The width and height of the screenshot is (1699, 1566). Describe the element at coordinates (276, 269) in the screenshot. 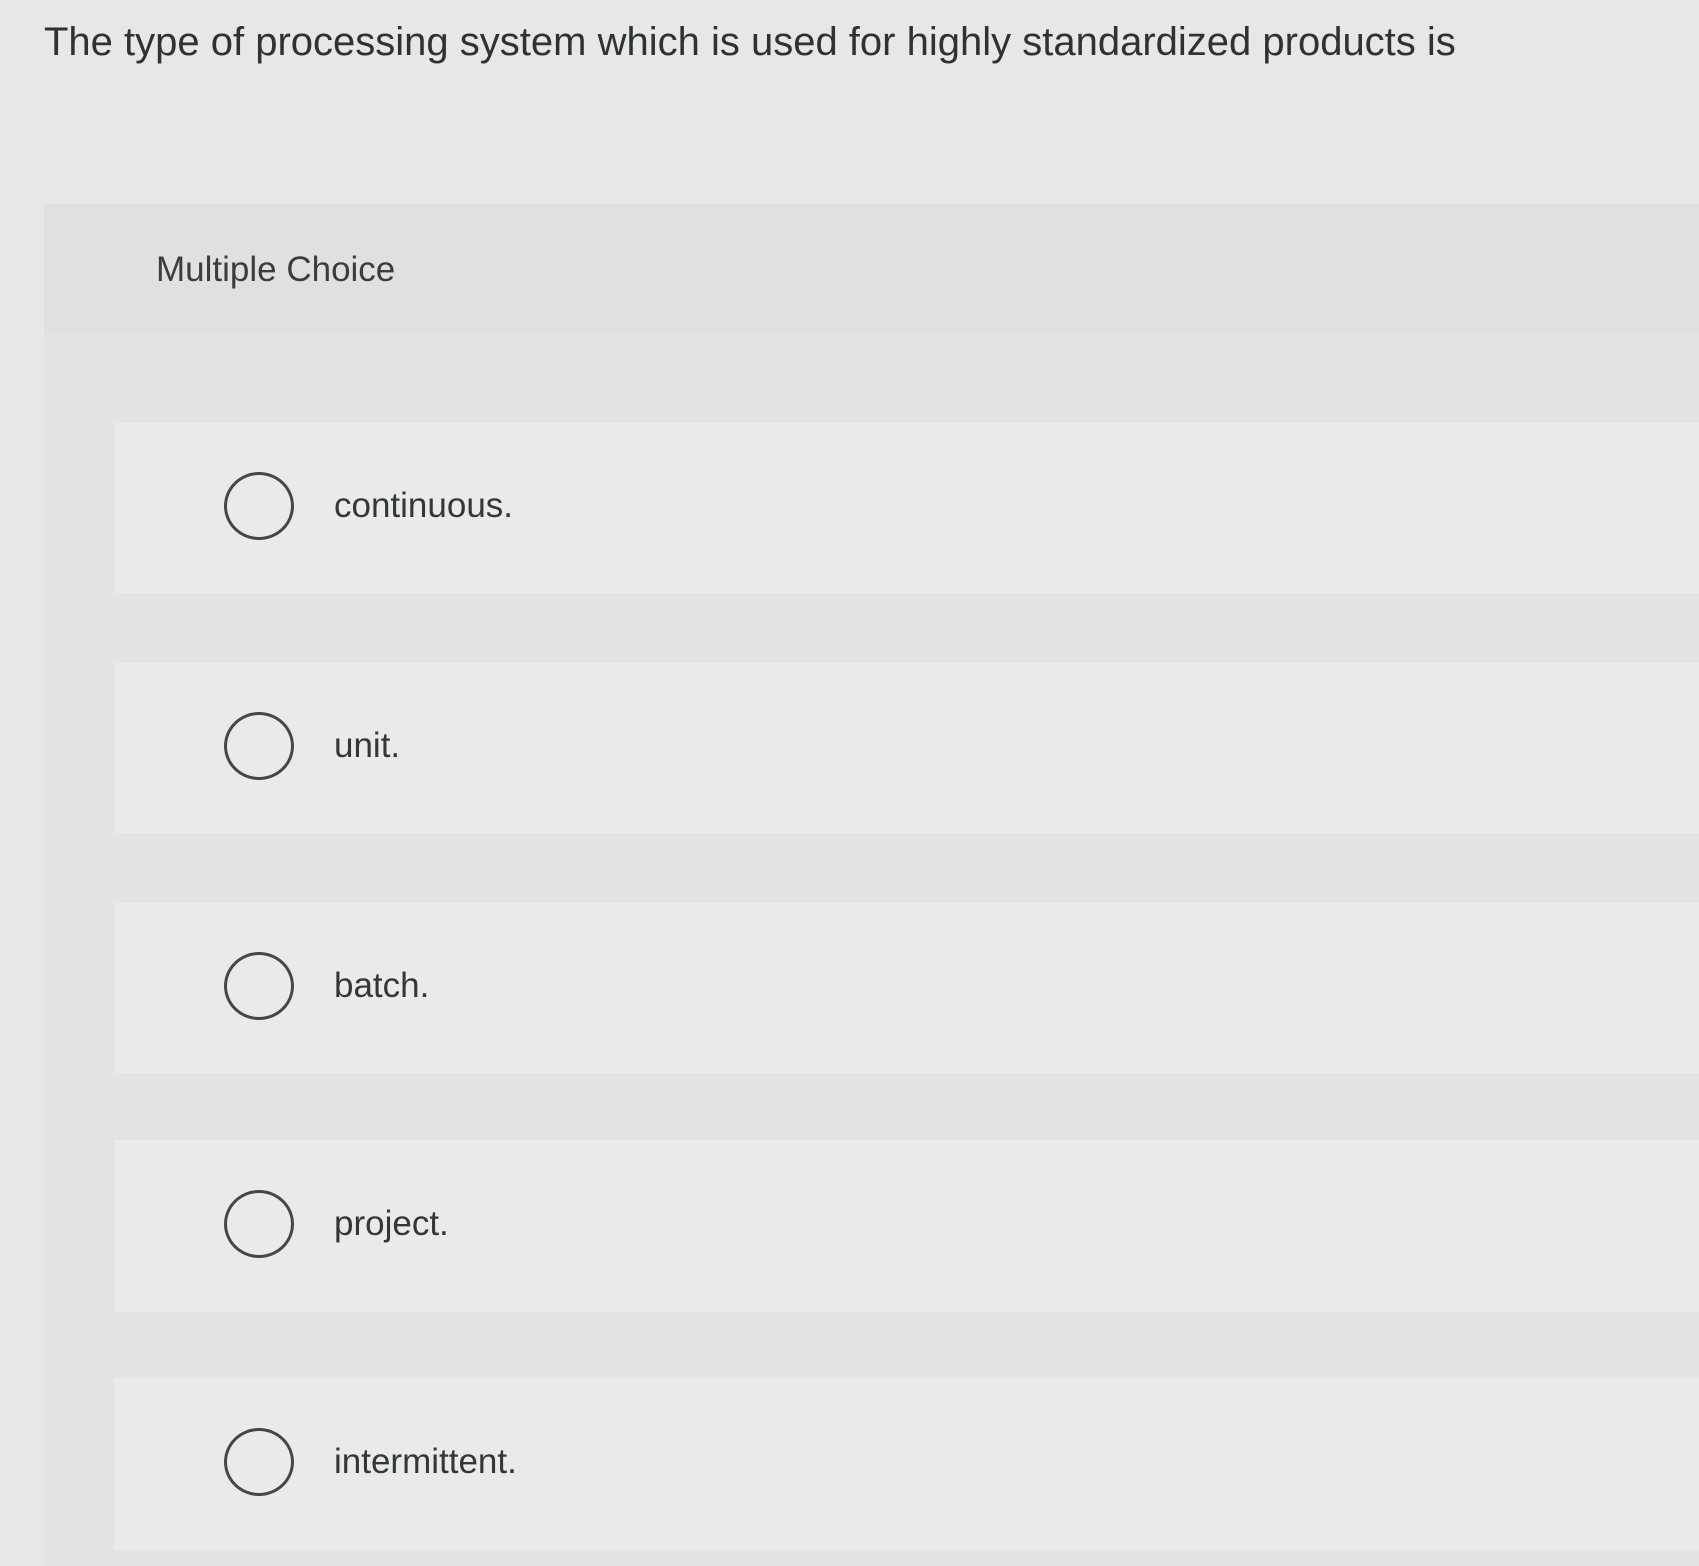

I see `multiple-choice-label: Multiple Choice` at that location.